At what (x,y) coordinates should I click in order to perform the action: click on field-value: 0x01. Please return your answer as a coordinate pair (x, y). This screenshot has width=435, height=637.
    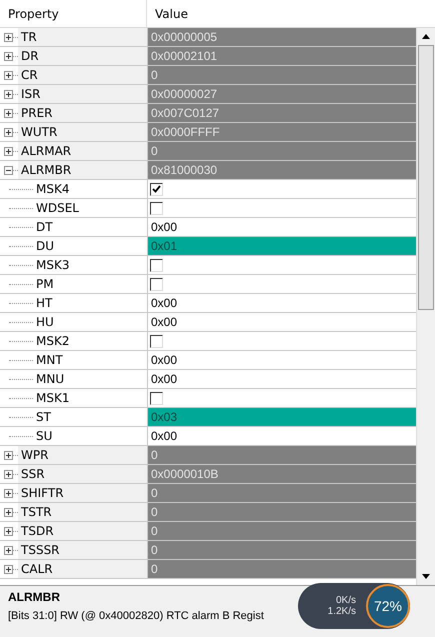
    Looking at the image, I should click on (281, 246).